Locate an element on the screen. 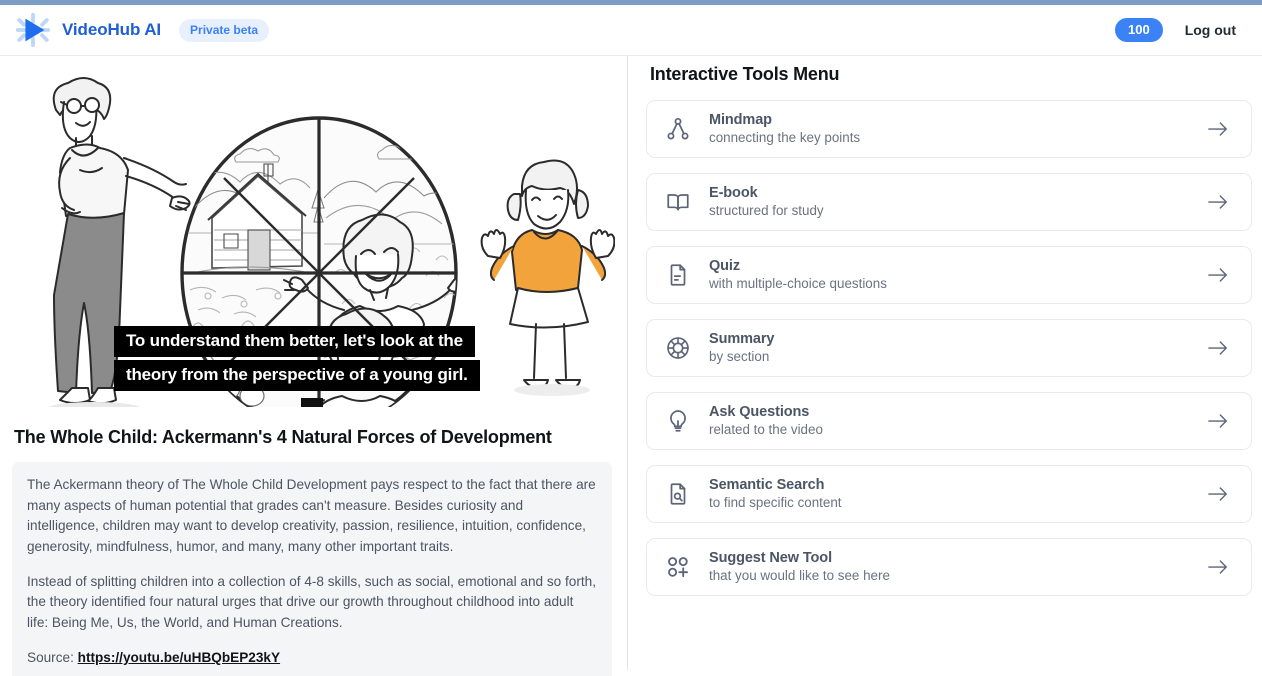  life-ring-icon is located at coordinates (678, 348).